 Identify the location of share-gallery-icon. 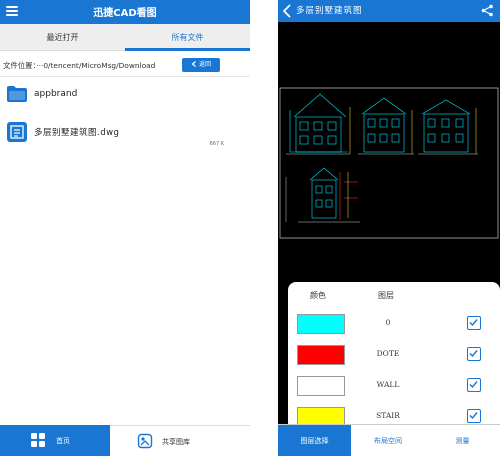
(145, 441).